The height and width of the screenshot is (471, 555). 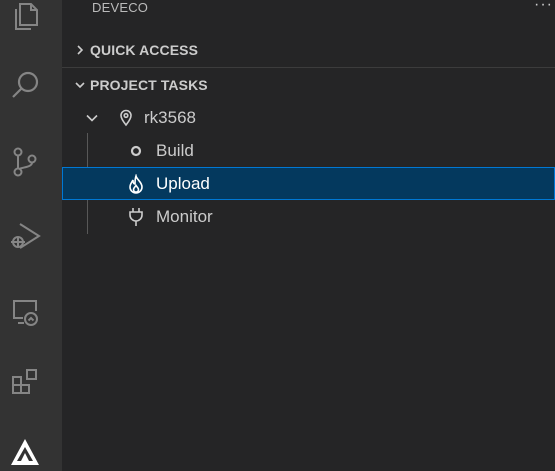 What do you see at coordinates (25, 162) in the screenshot?
I see `source-control-icon` at bounding box center [25, 162].